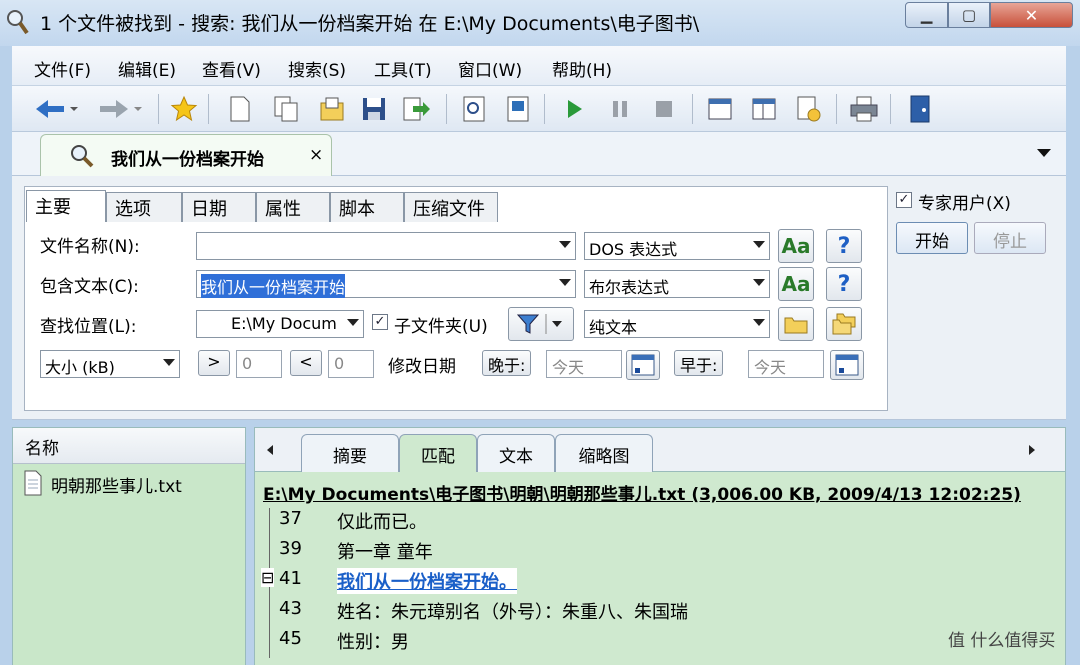  I want to click on save-disk-icon, so click(374, 109).